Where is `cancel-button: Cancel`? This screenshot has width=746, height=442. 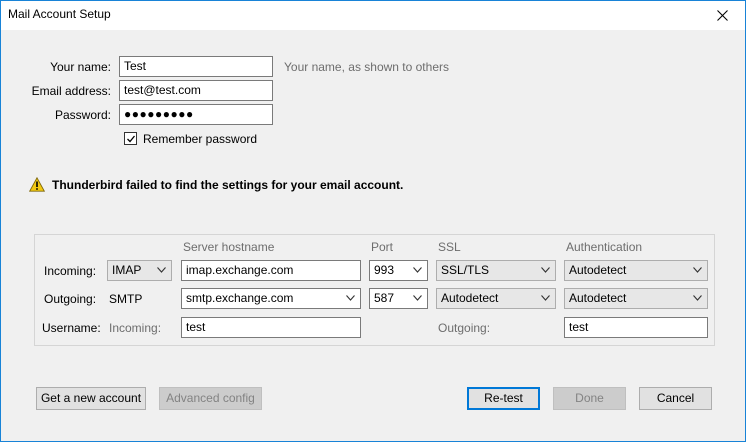
cancel-button: Cancel is located at coordinates (675, 398).